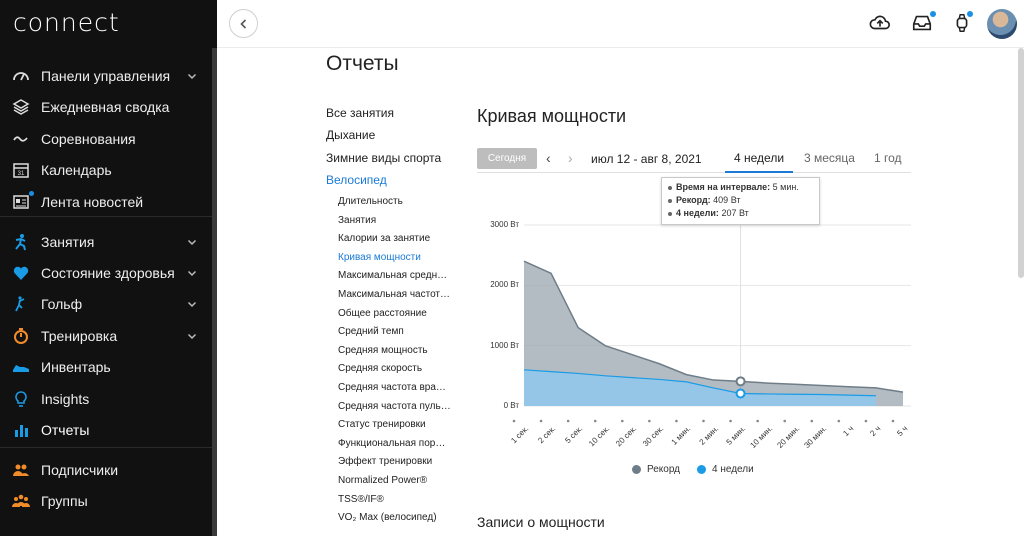 This screenshot has width=1024, height=536. What do you see at coordinates (570, 158) in the screenshot?
I see `next-period-icon: ›` at bounding box center [570, 158].